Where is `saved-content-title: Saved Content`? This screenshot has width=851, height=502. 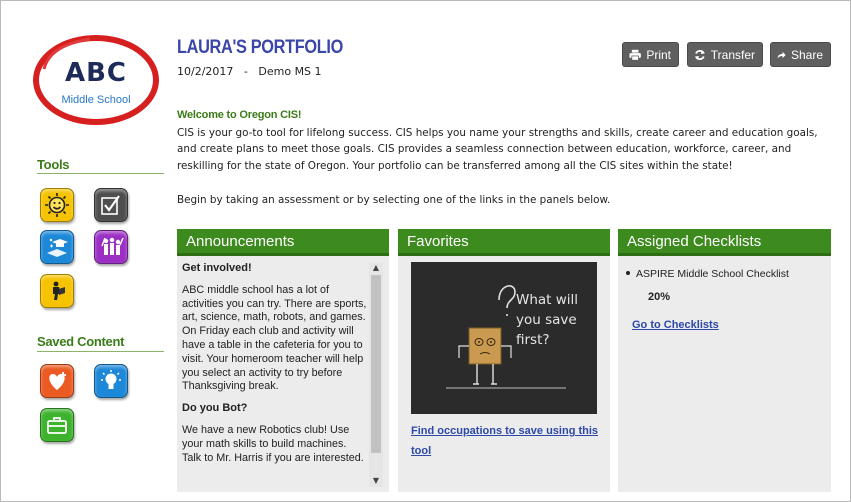 saved-content-title: Saved Content is located at coordinates (81, 341).